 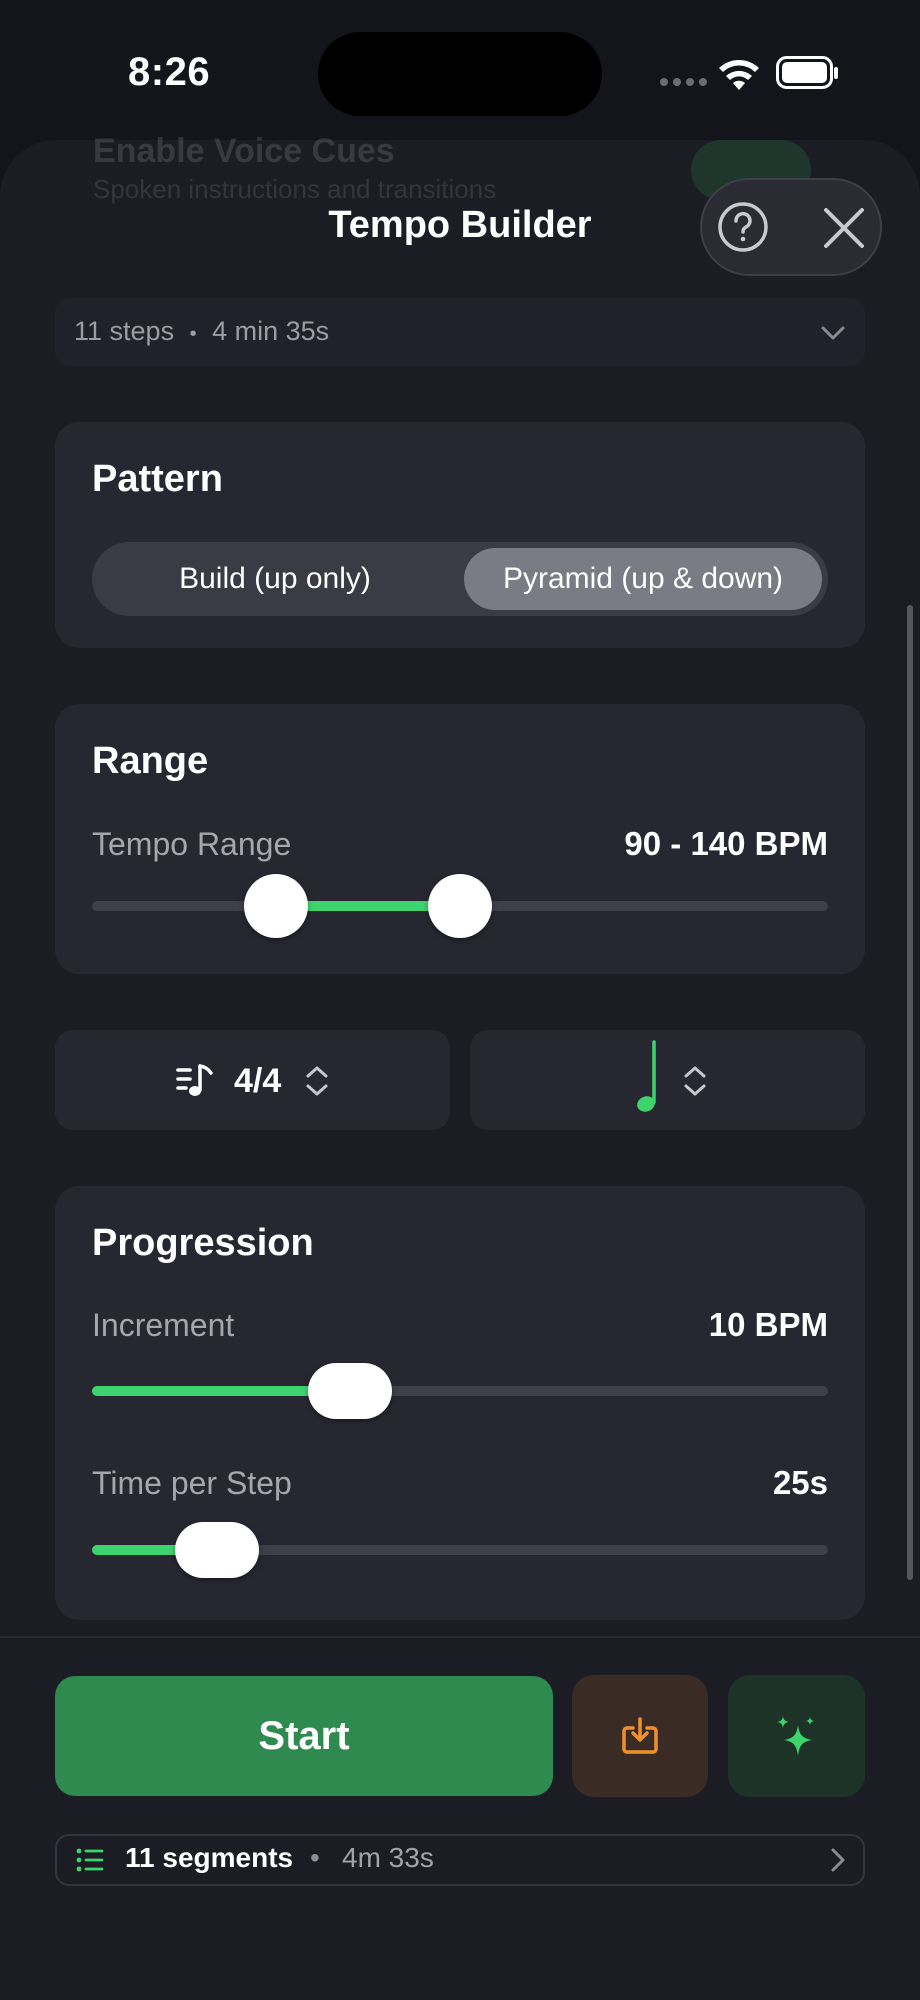 I want to click on tempo-range-high-thumb, so click(x=460, y=906).